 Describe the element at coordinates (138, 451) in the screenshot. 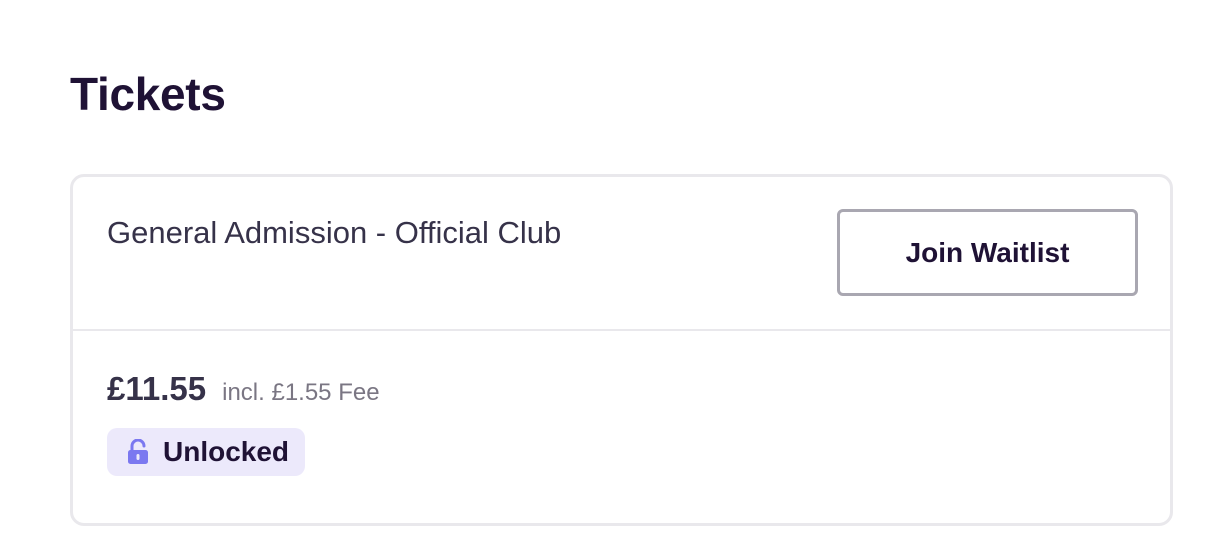

I see `unlock-icon` at that location.